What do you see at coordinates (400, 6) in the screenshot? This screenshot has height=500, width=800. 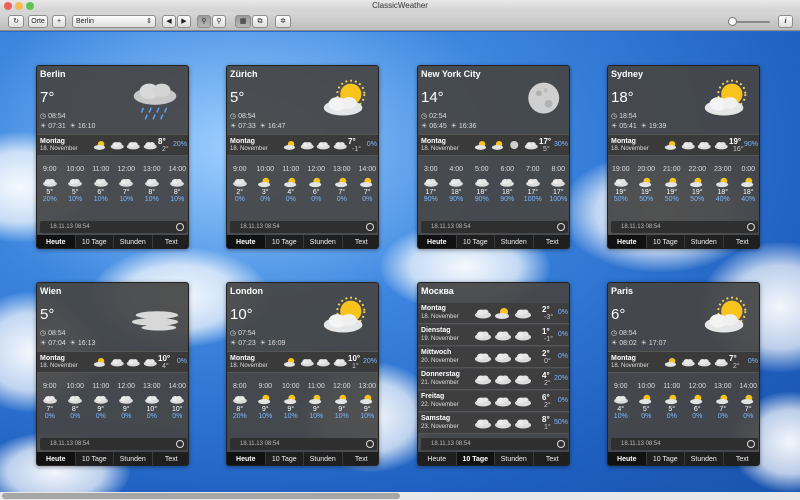 I see `title-bar: ClassicWeather` at bounding box center [400, 6].